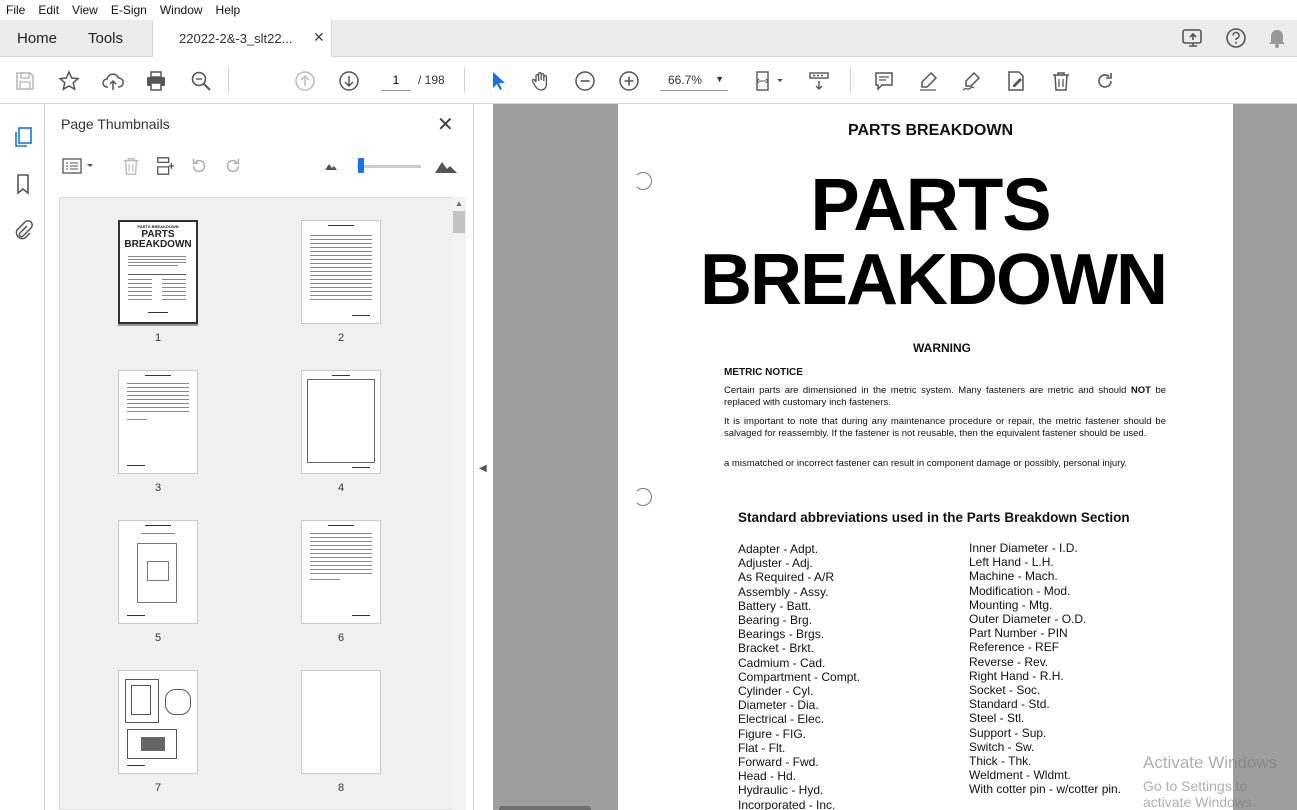 The width and height of the screenshot is (1297, 810). Describe the element at coordinates (158, 638) in the screenshot. I see `thumbnail-number: 5` at that location.